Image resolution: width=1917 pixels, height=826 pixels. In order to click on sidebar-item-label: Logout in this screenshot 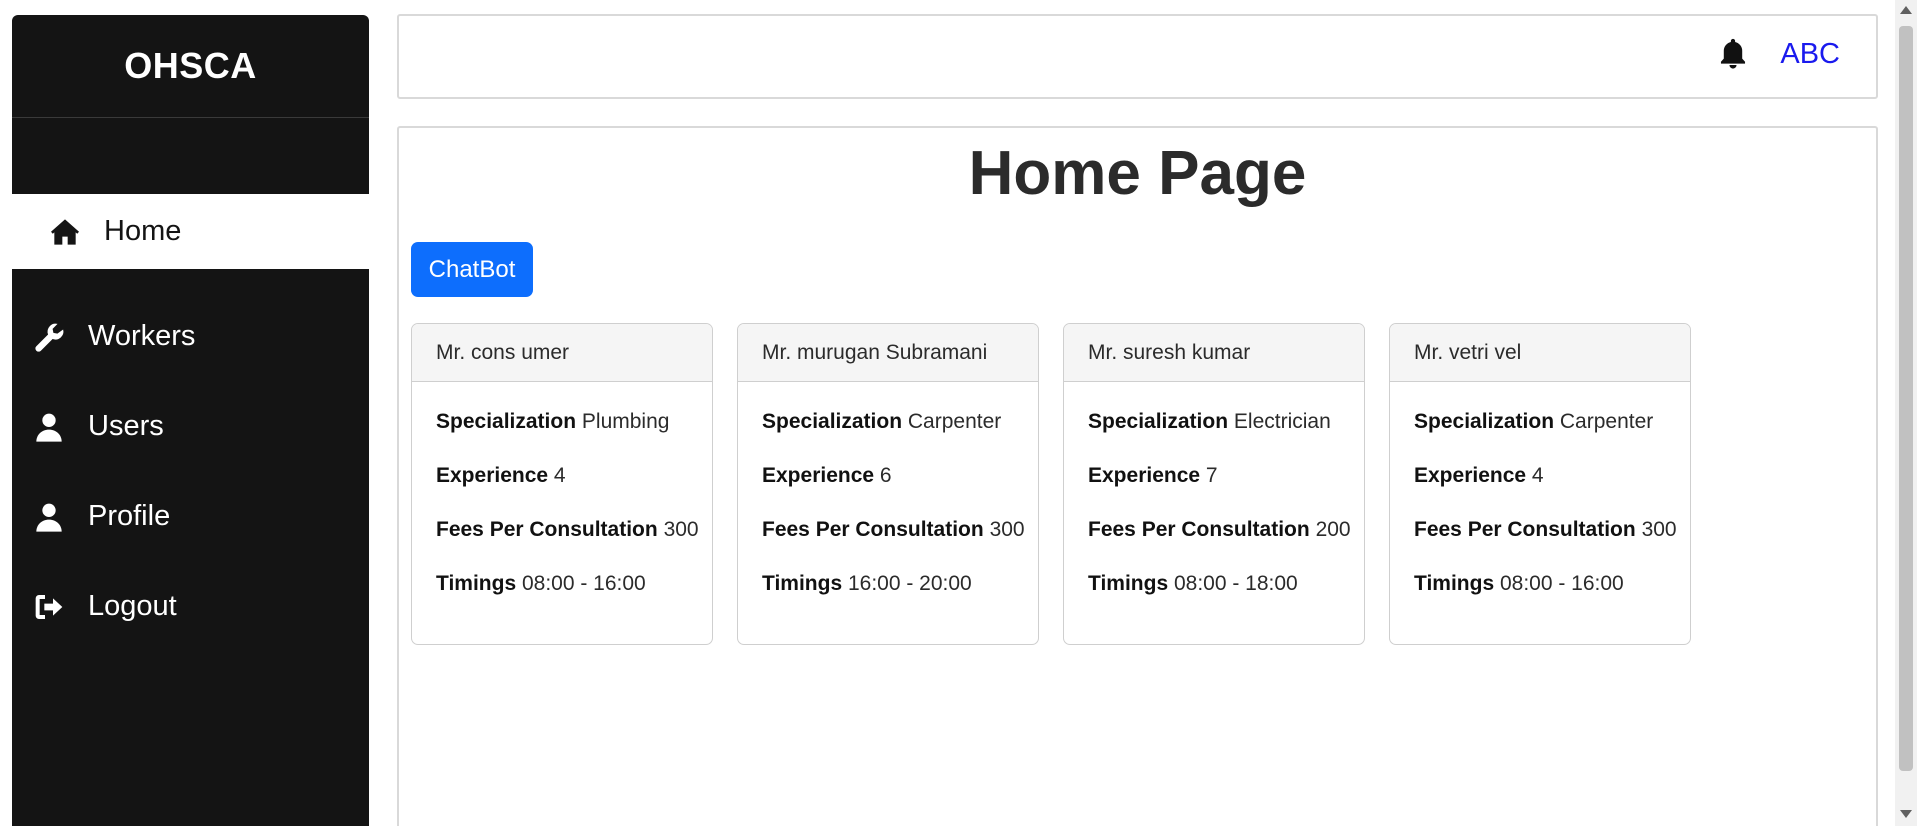, I will do `click(132, 606)`.